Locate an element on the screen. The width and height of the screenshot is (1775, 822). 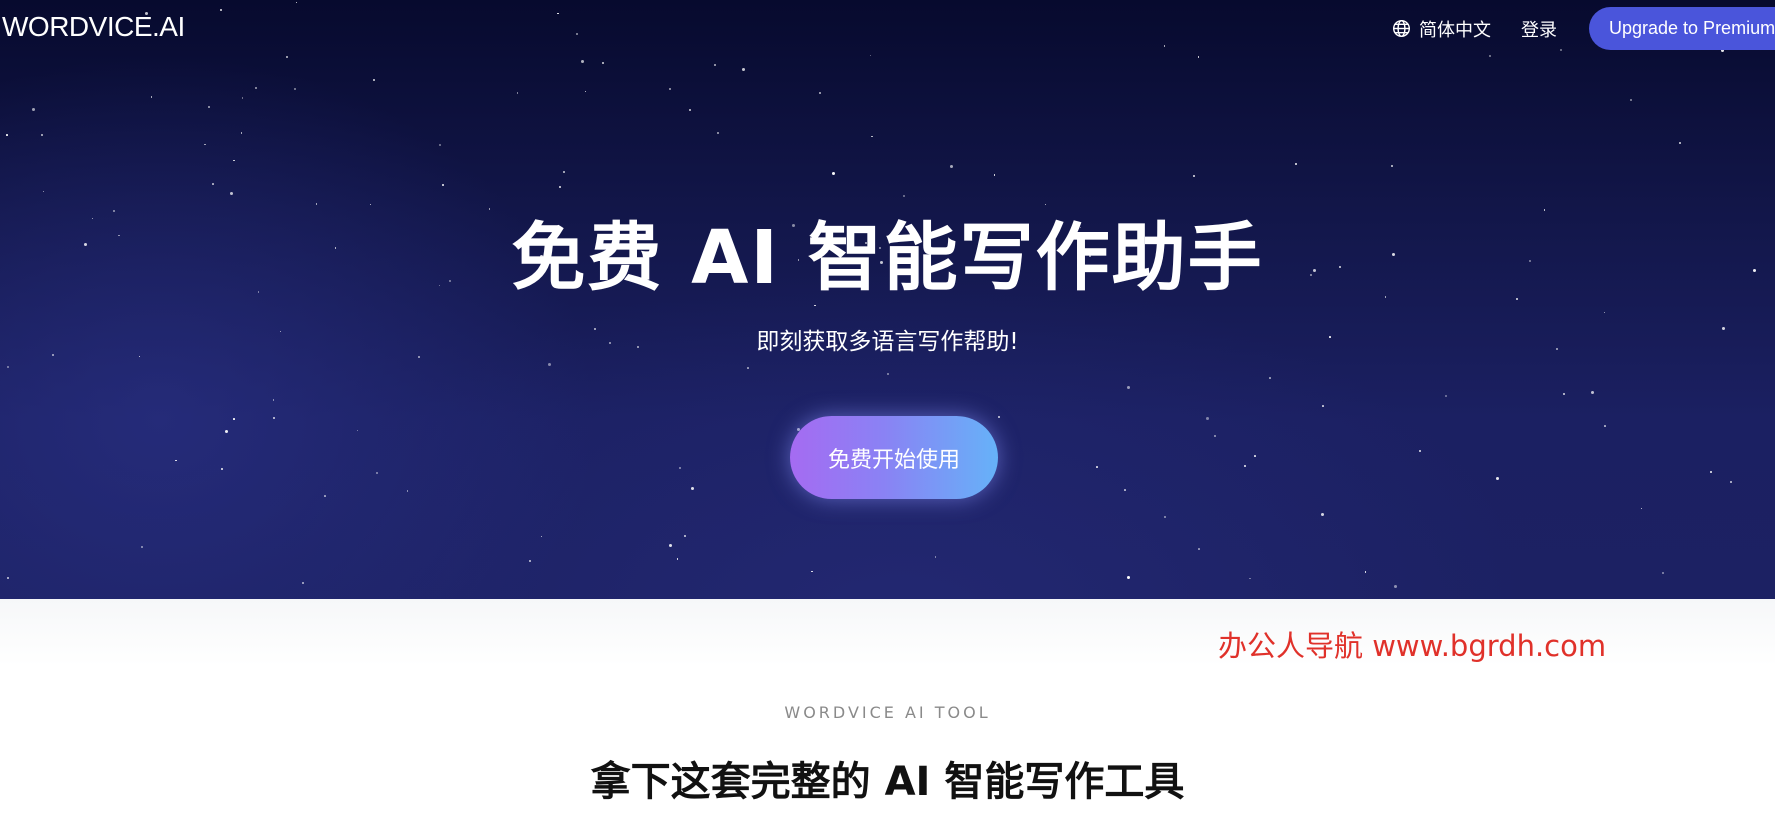
language-selector: 简体中文 is located at coordinates (1441, 29).